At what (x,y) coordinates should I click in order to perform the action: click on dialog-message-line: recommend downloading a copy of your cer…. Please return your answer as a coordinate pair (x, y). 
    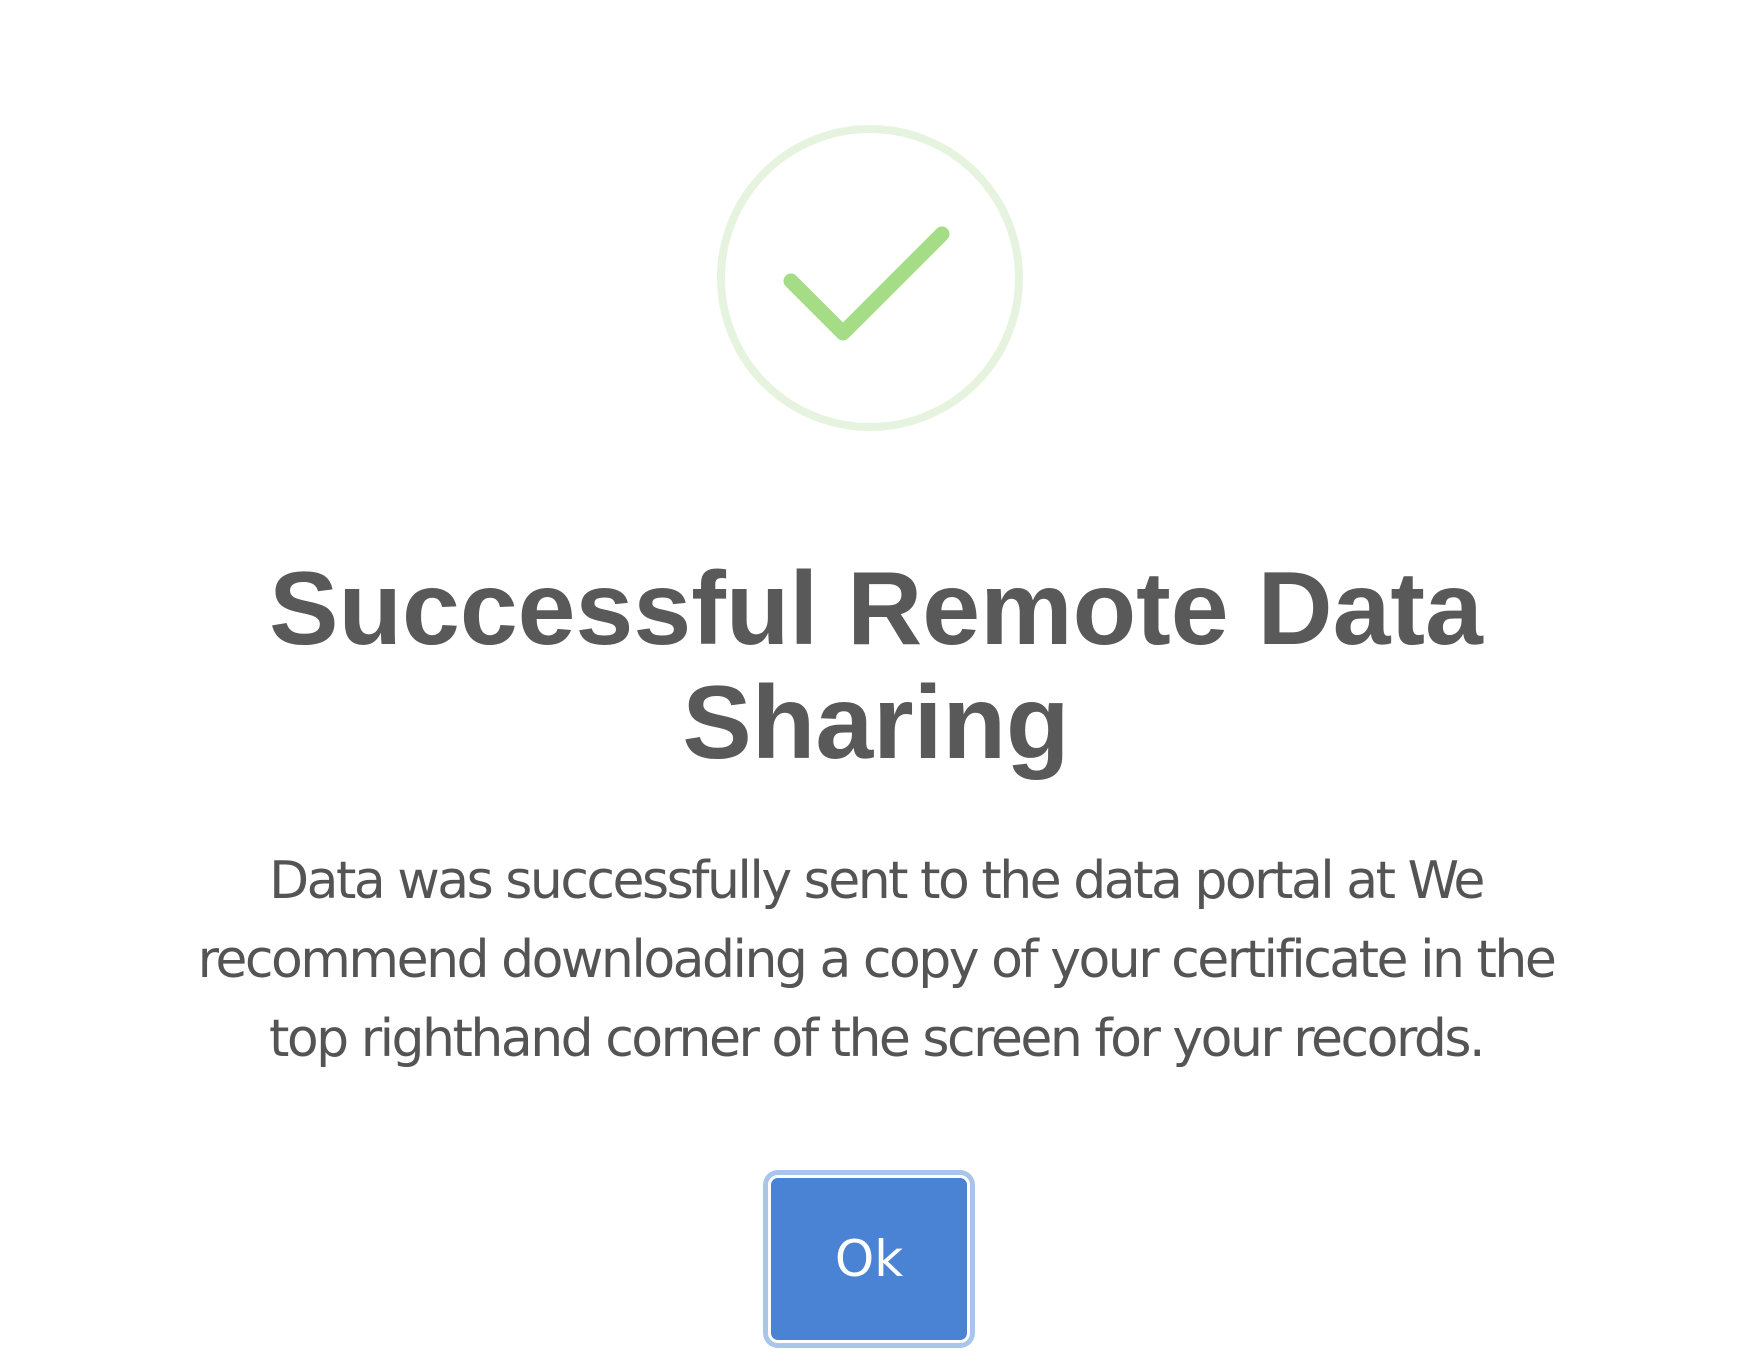
    Looking at the image, I should click on (877, 960).